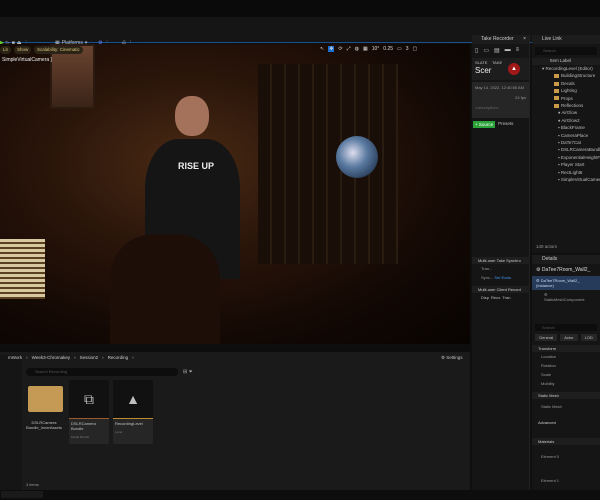 The image size is (600, 500). Describe the element at coordinates (505, 124) in the screenshot. I see `presets-button: Presets` at that location.